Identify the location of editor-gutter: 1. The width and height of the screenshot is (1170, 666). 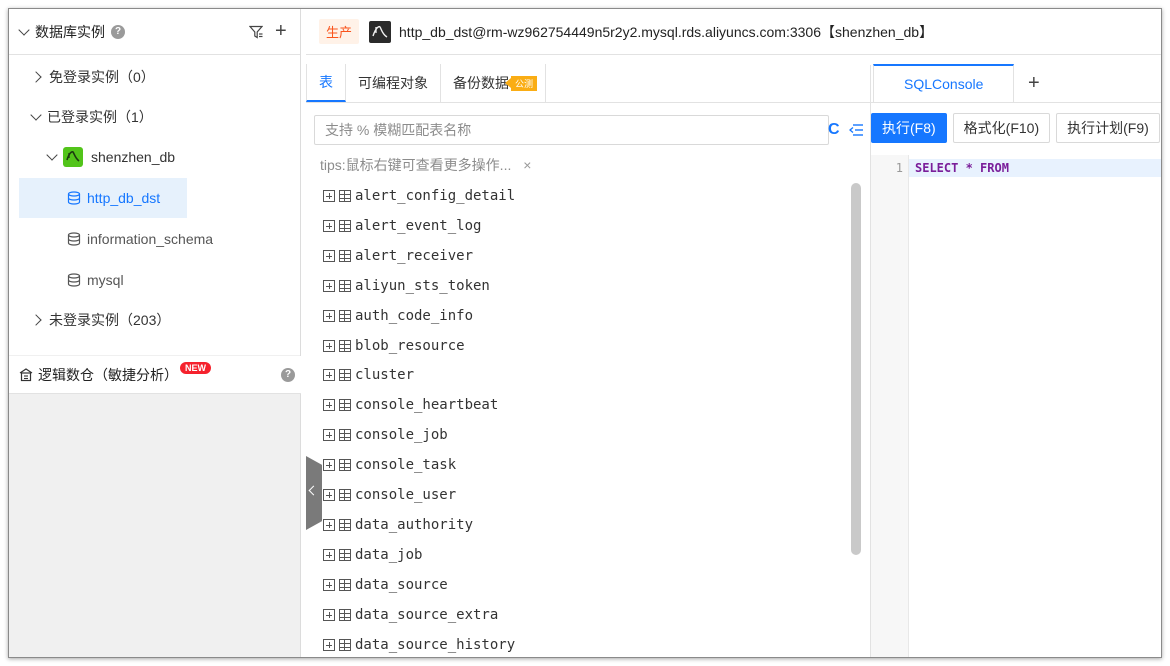
(890, 406).